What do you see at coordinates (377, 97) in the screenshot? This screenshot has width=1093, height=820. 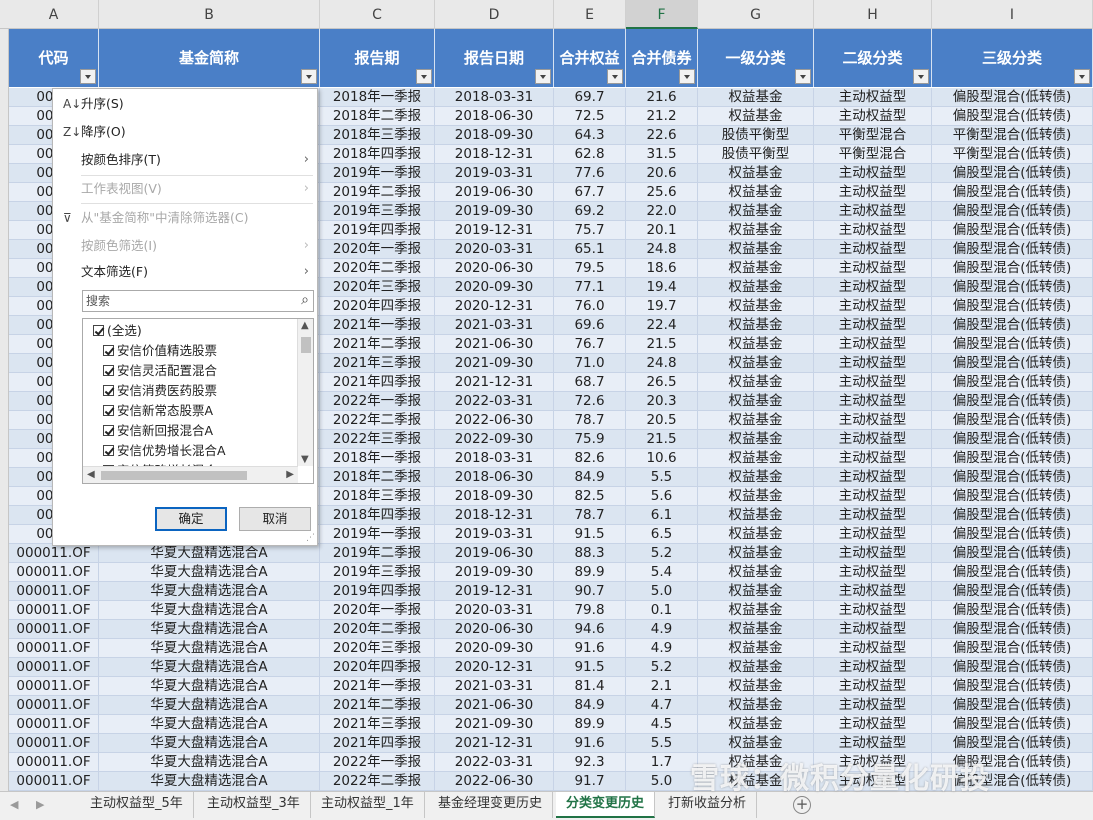 I see `table-cell: 2018年一季报` at bounding box center [377, 97].